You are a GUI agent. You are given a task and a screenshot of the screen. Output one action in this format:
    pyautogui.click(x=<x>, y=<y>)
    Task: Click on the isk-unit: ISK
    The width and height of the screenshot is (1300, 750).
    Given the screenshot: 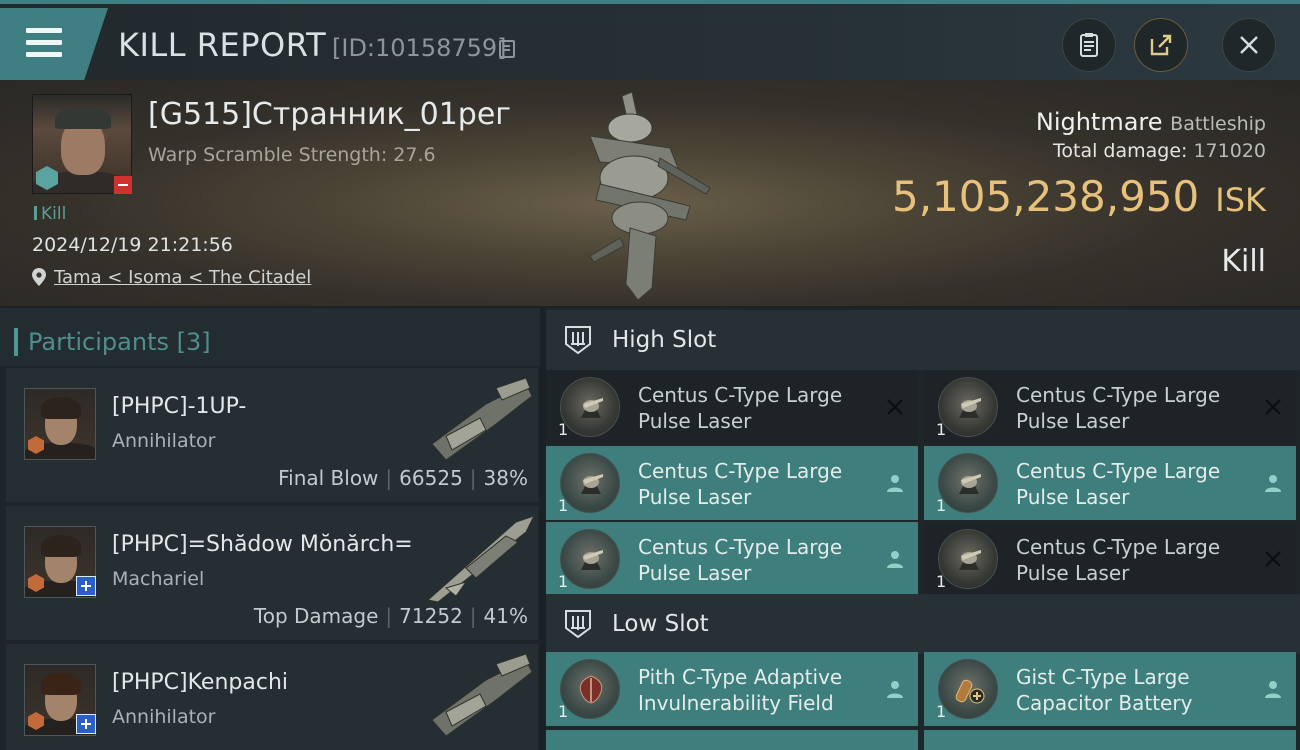 What is the action you would take?
    pyautogui.click(x=1240, y=200)
    